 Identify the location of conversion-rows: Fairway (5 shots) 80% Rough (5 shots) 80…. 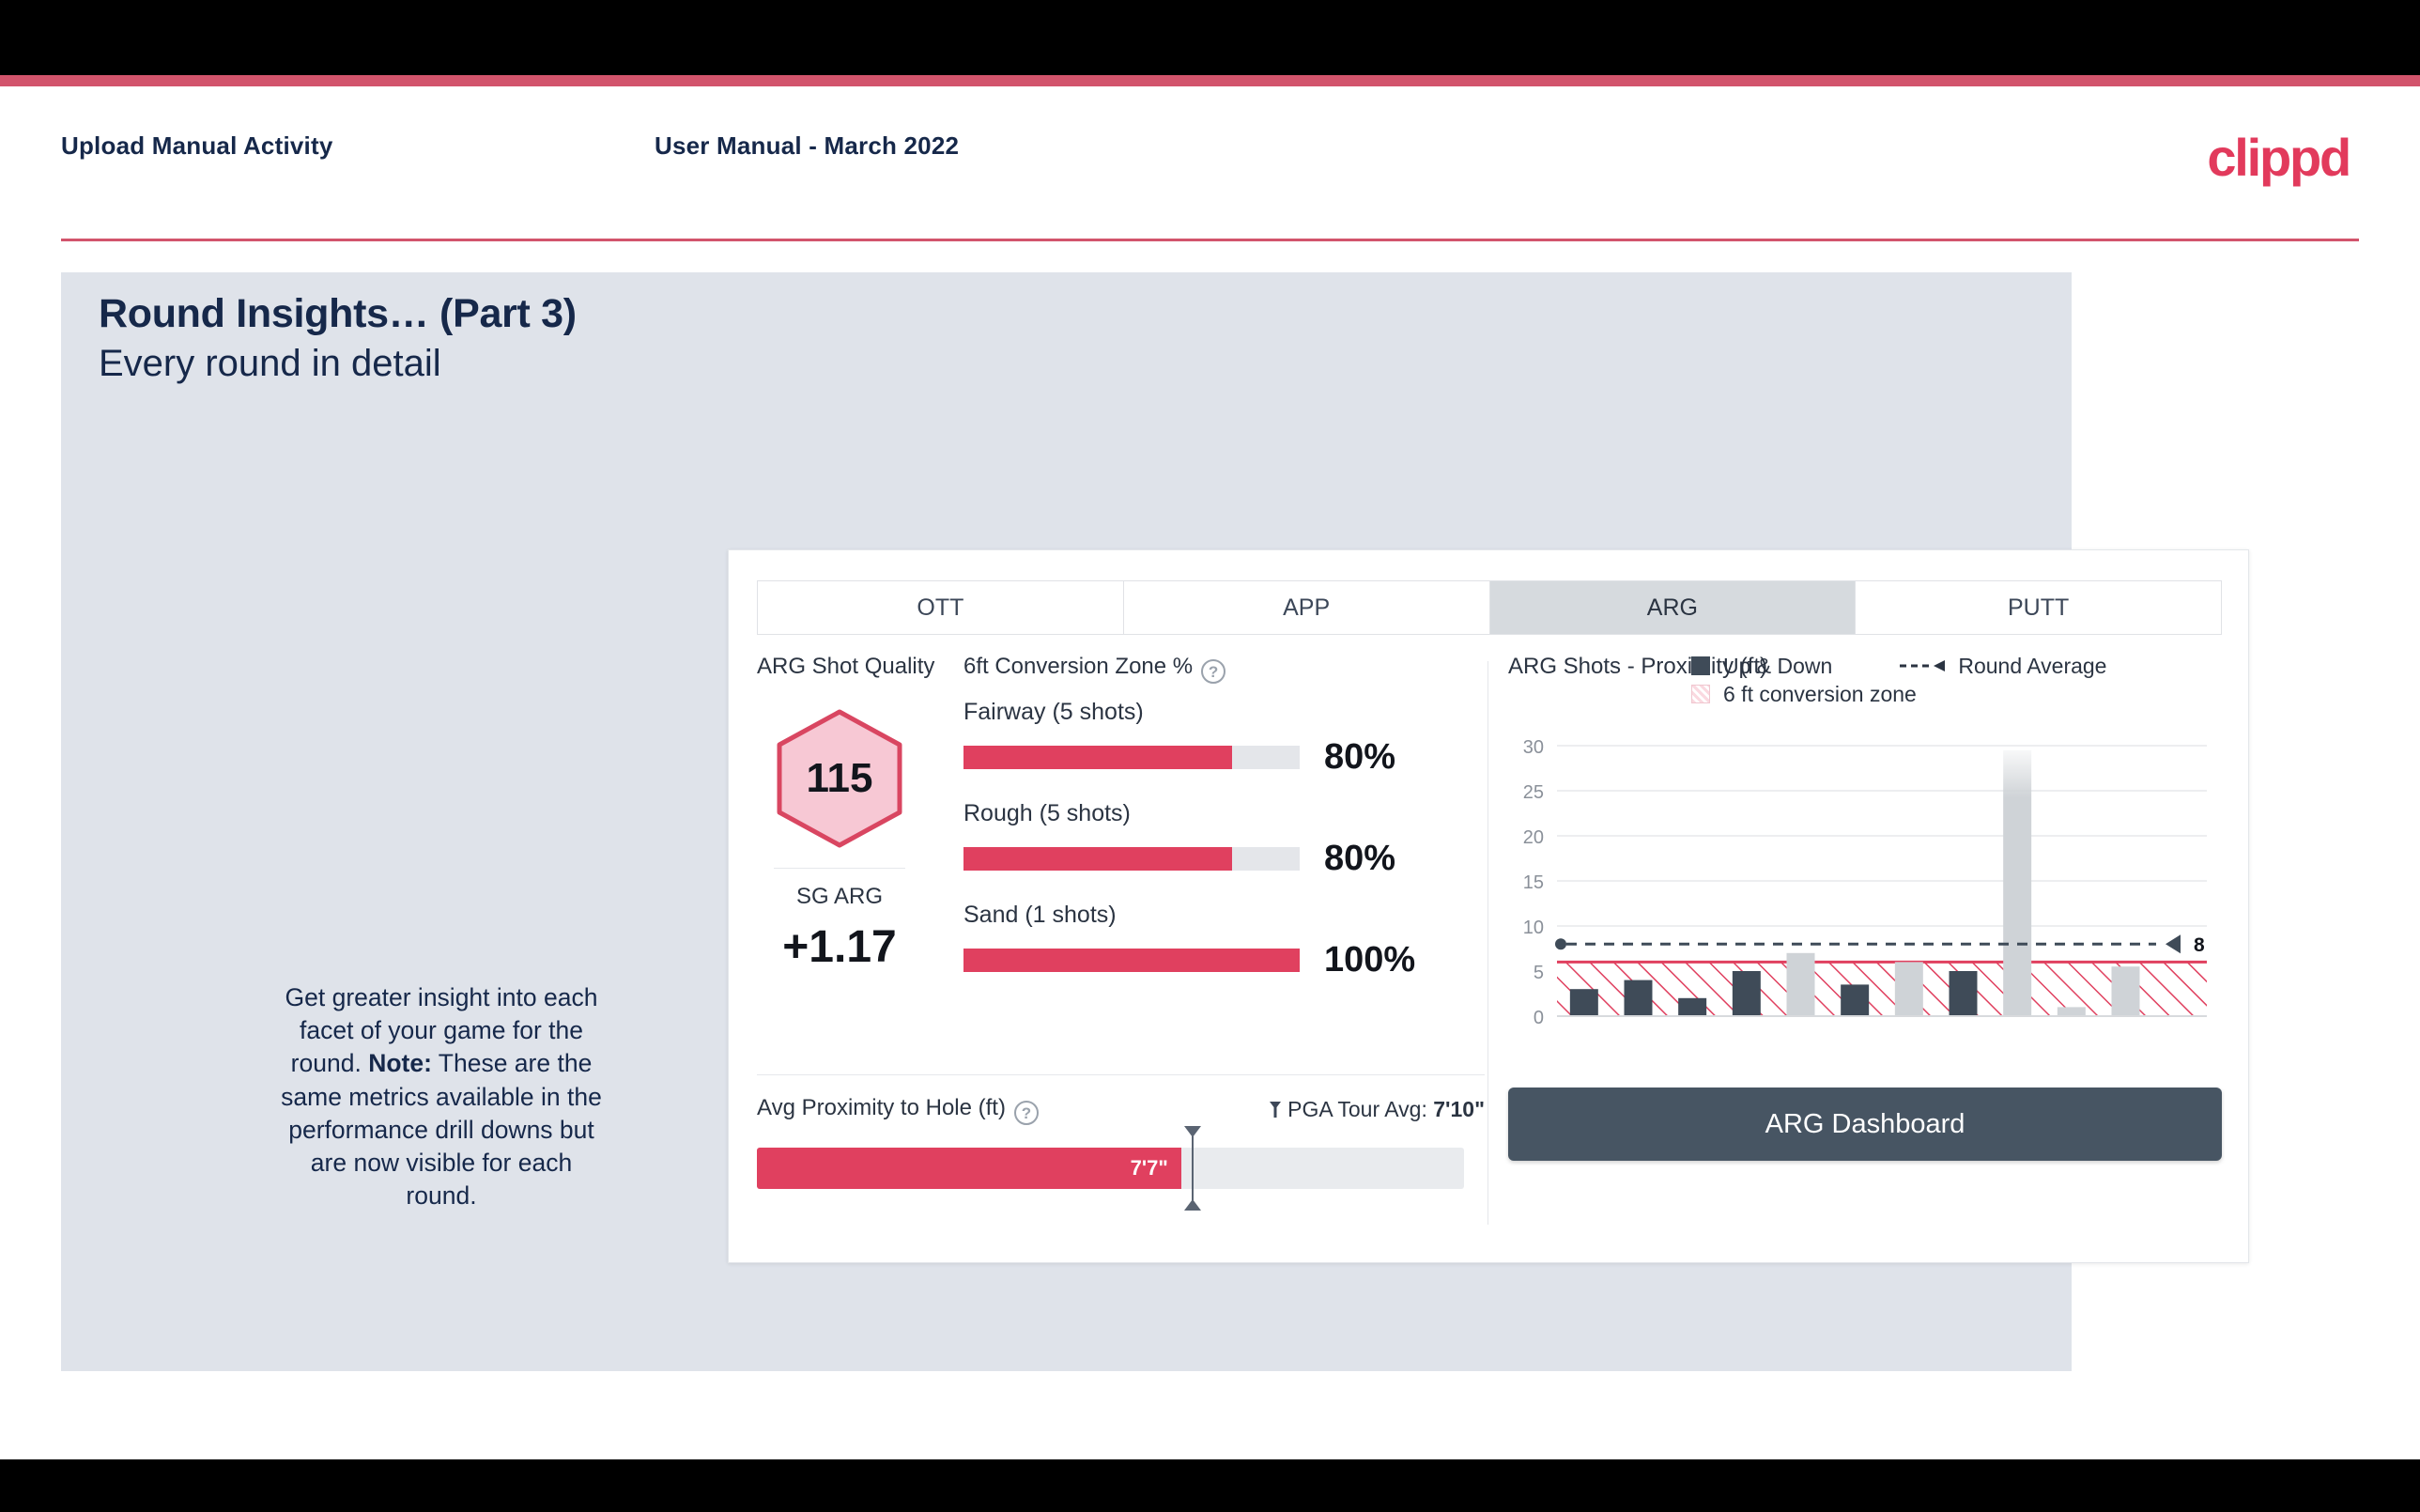
(1221, 851).